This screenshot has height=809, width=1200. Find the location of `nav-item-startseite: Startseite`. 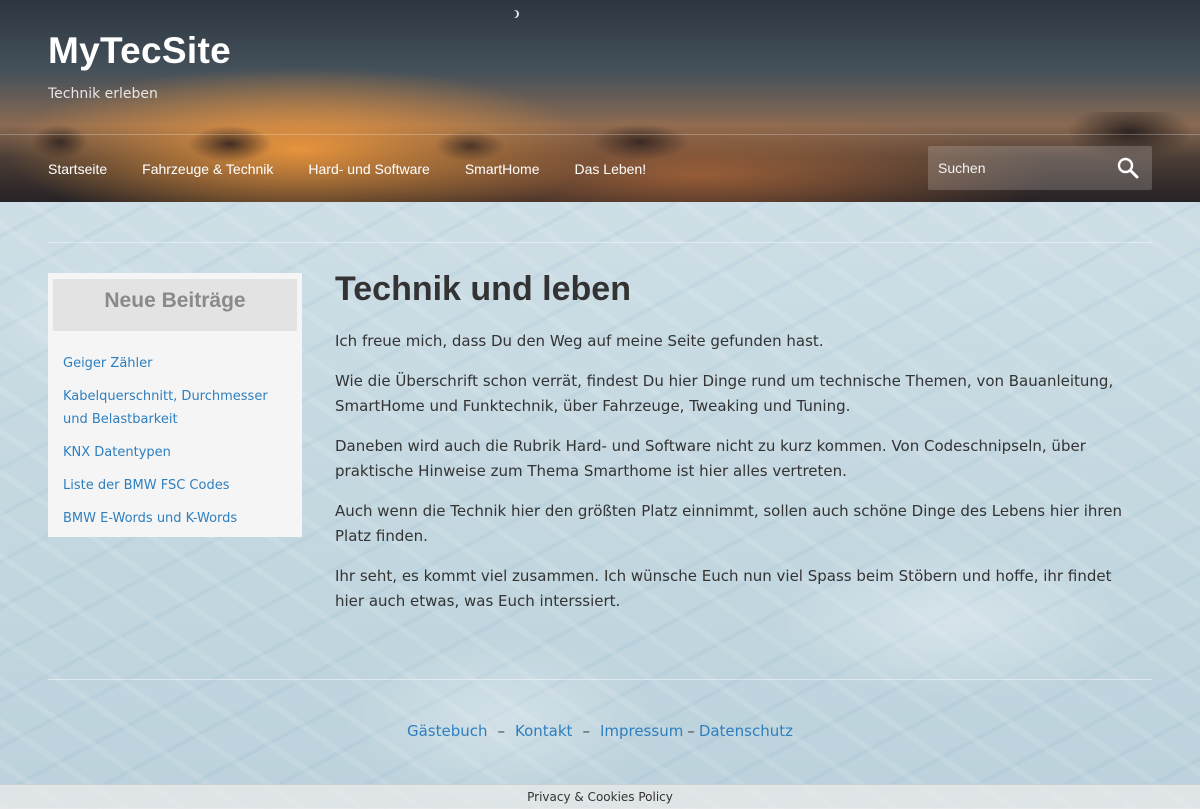

nav-item-startseite: Startseite is located at coordinates (77, 169).